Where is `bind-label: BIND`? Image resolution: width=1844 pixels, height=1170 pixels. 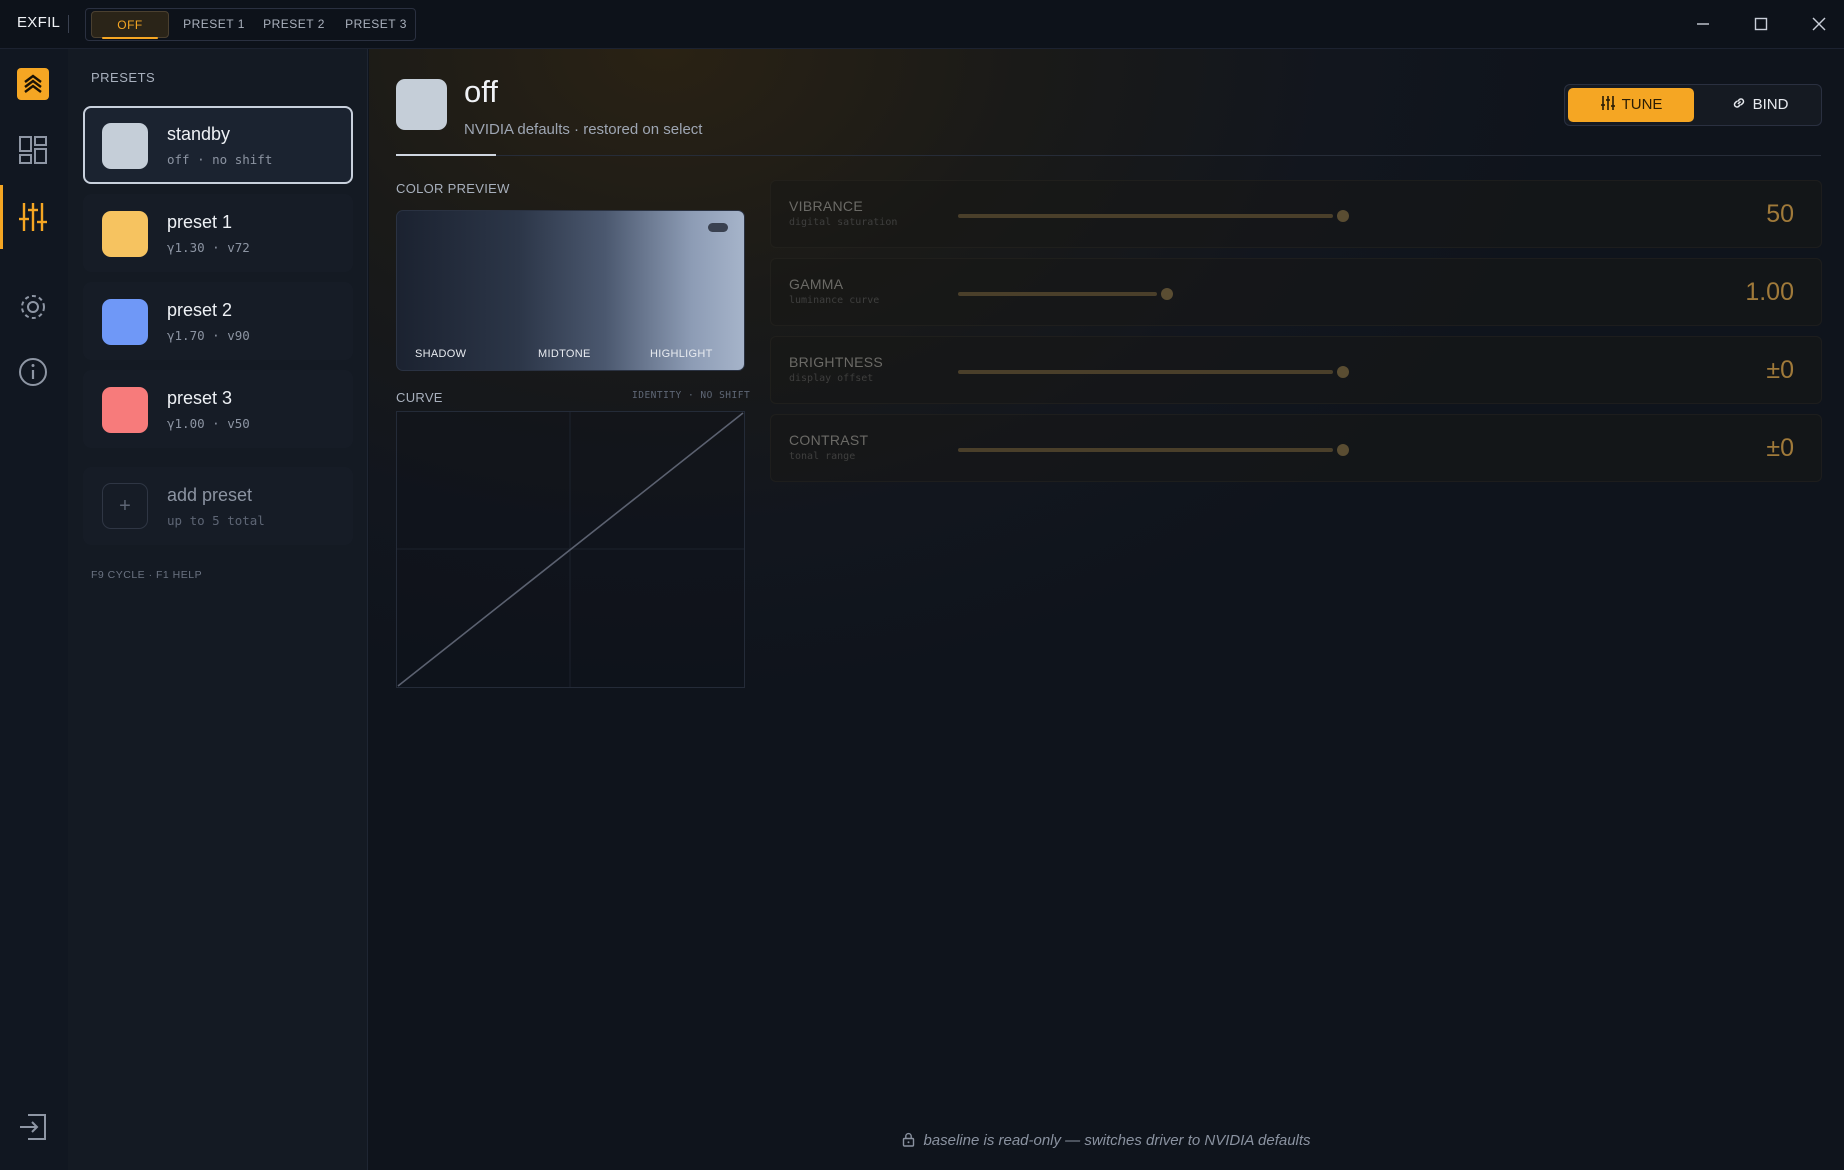 bind-label: BIND is located at coordinates (1770, 104).